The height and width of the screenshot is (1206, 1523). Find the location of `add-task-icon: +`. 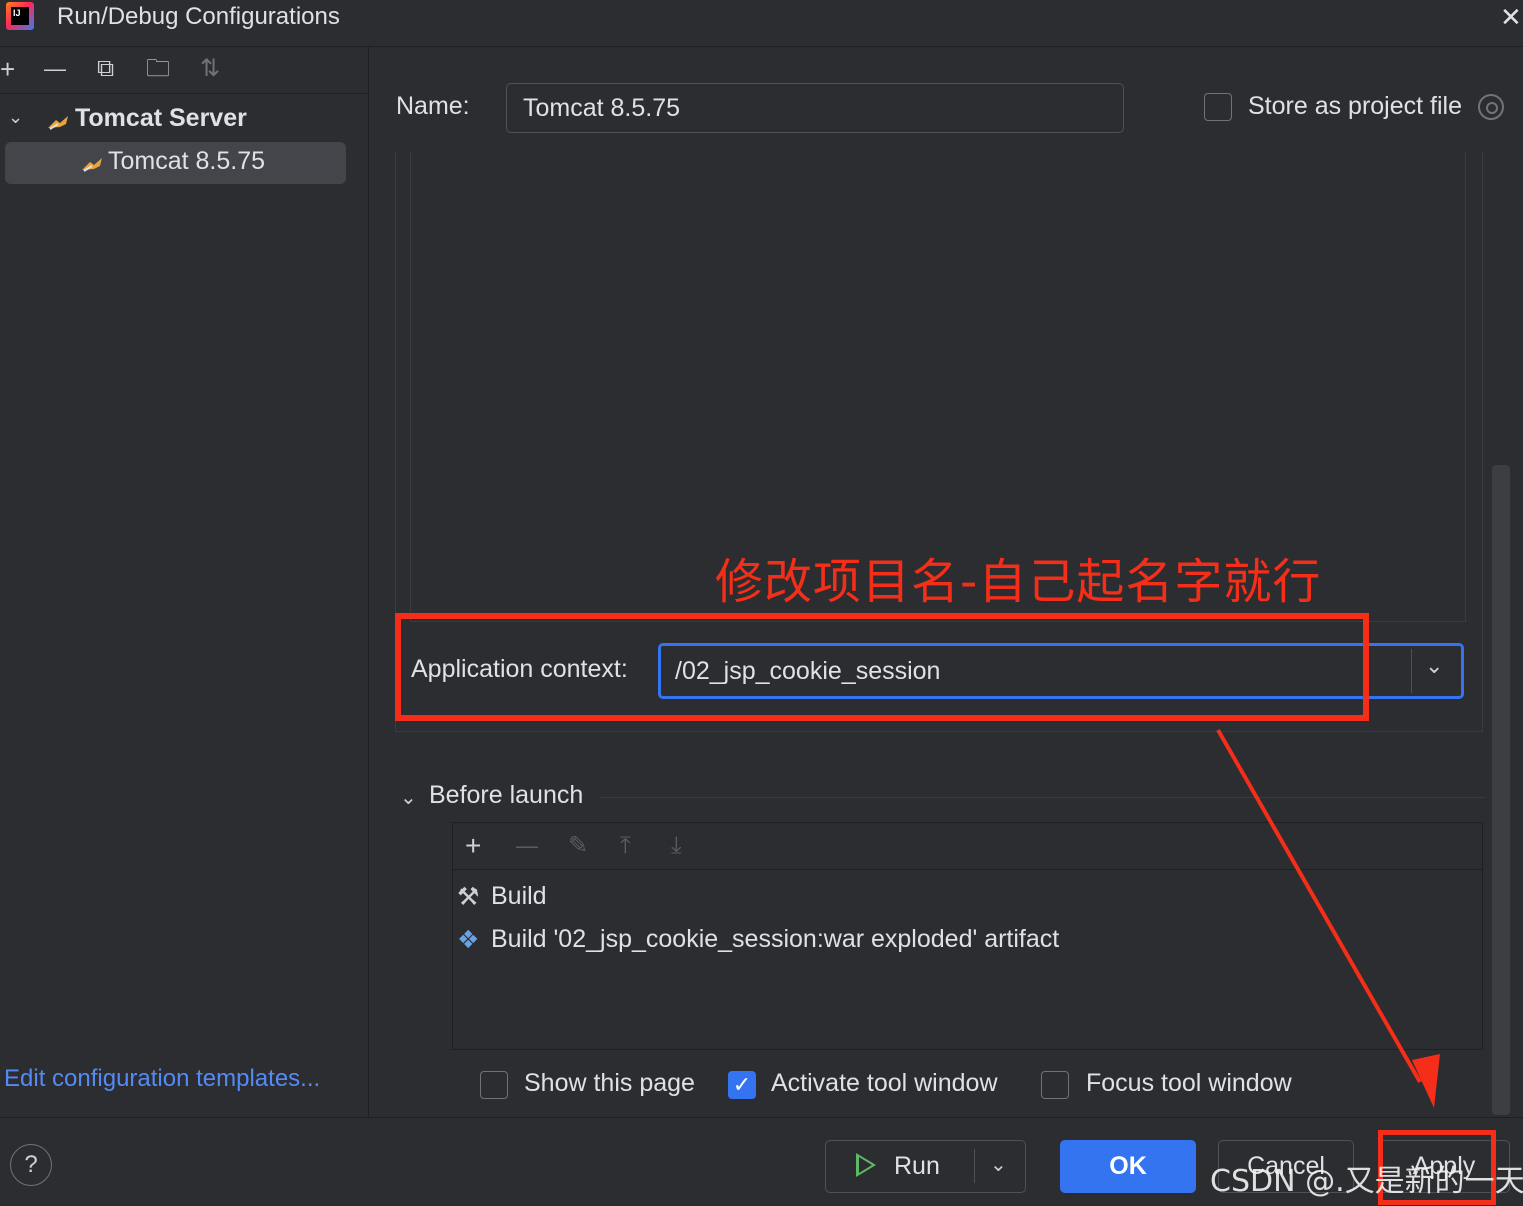

add-task-icon: + is located at coordinates (473, 846).